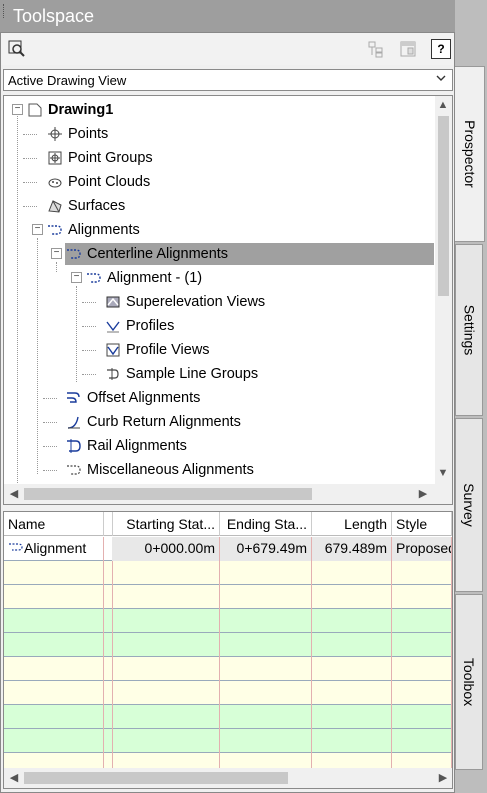 This screenshot has height=793, width=487. Describe the element at coordinates (77, 134) in the screenshot. I see `tree-item-points: Points` at that location.